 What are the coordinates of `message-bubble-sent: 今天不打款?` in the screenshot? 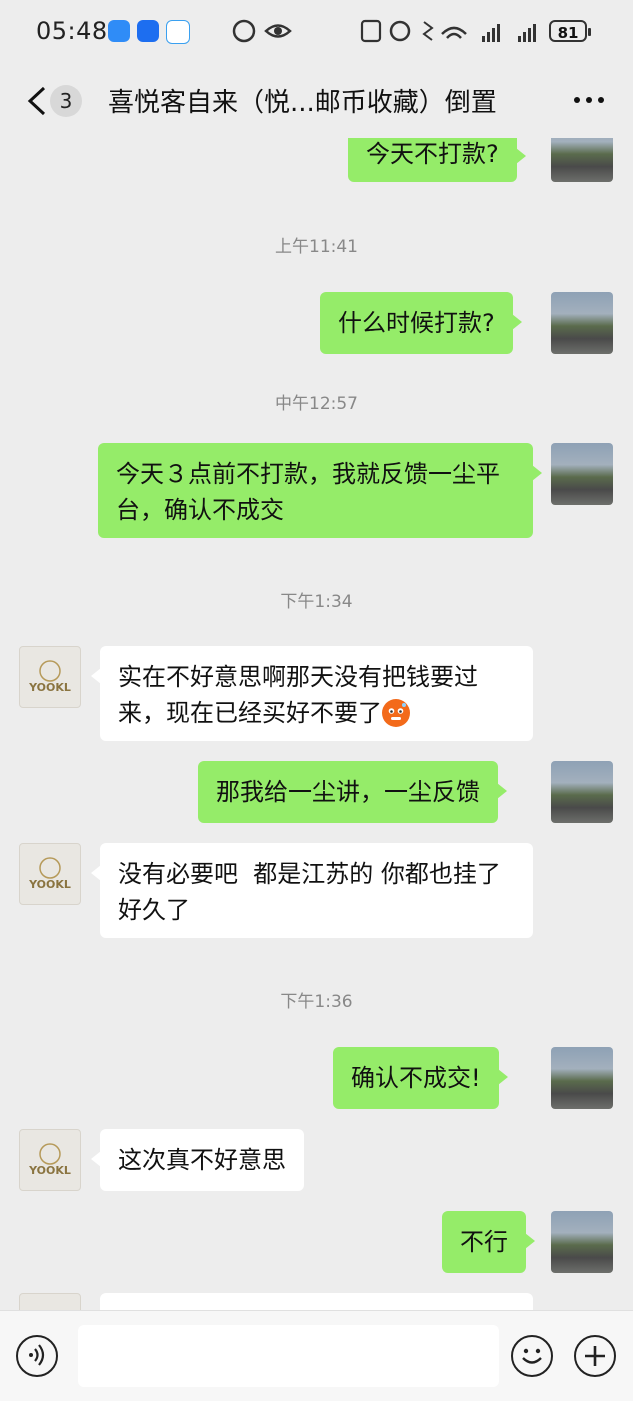 It's located at (437, 160).